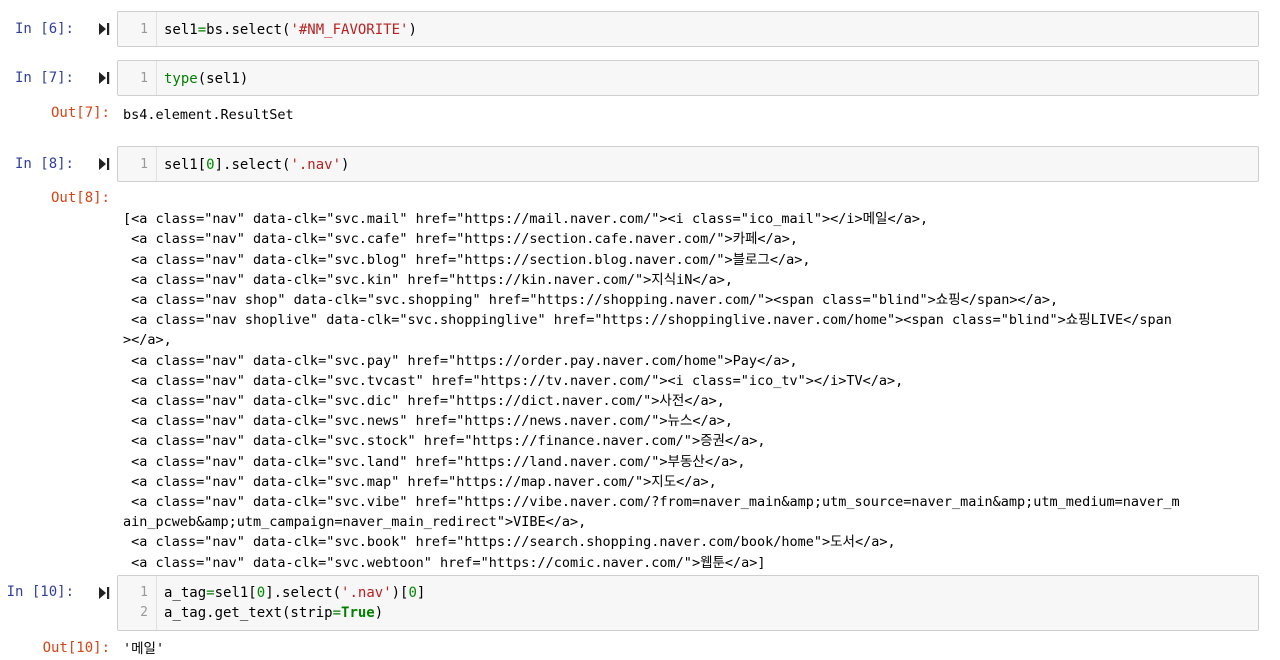 The width and height of the screenshot is (1280, 660). Describe the element at coordinates (181, 79) in the screenshot. I see `code-token: type` at that location.